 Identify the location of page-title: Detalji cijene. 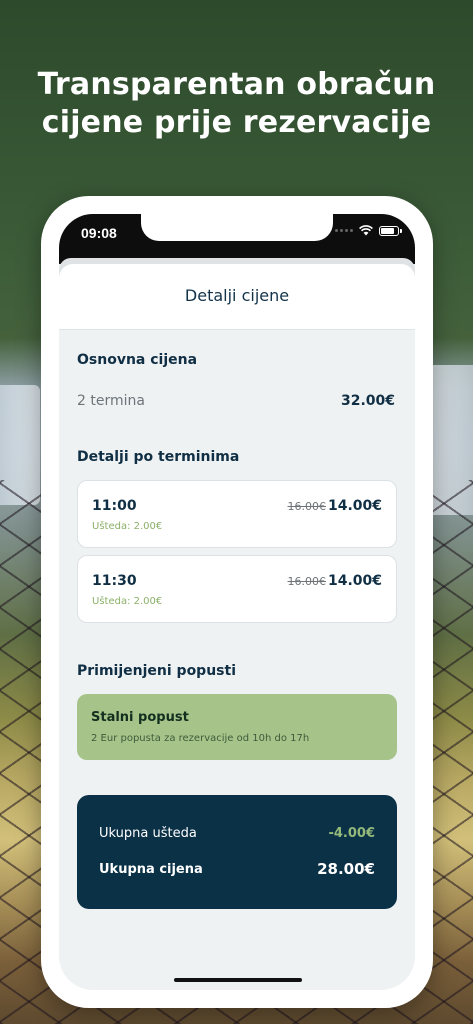
(237, 295).